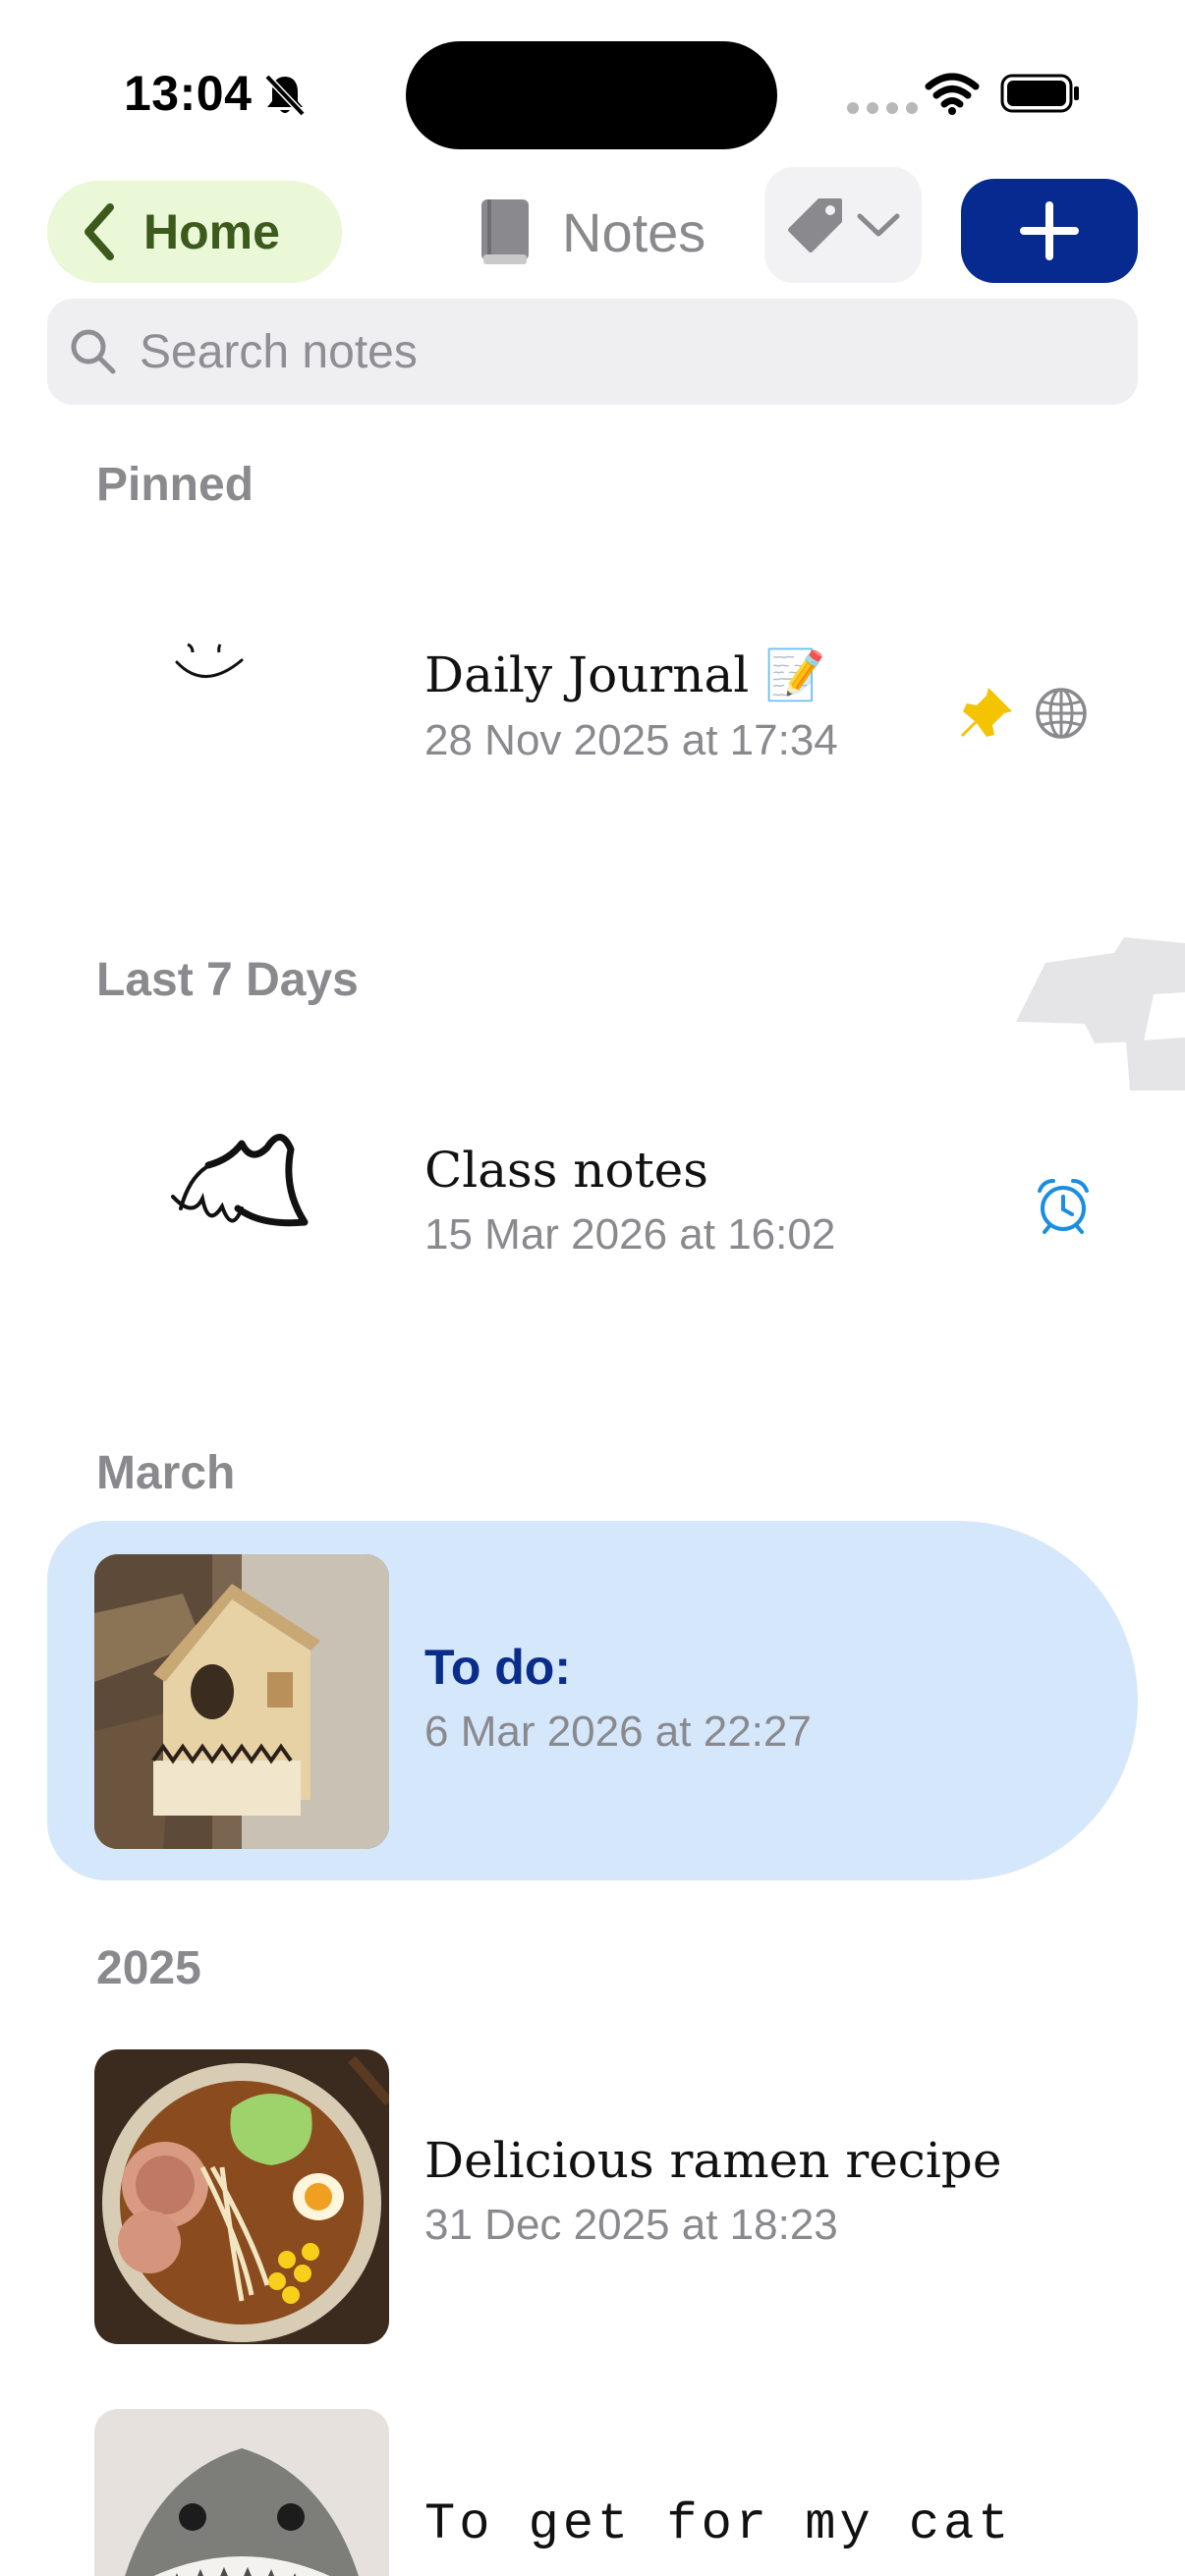 This screenshot has width=1185, height=2576. Describe the element at coordinates (629, 1201) in the screenshot. I see `note-text: Class notes 15 Mar 2026 at 16:02` at that location.